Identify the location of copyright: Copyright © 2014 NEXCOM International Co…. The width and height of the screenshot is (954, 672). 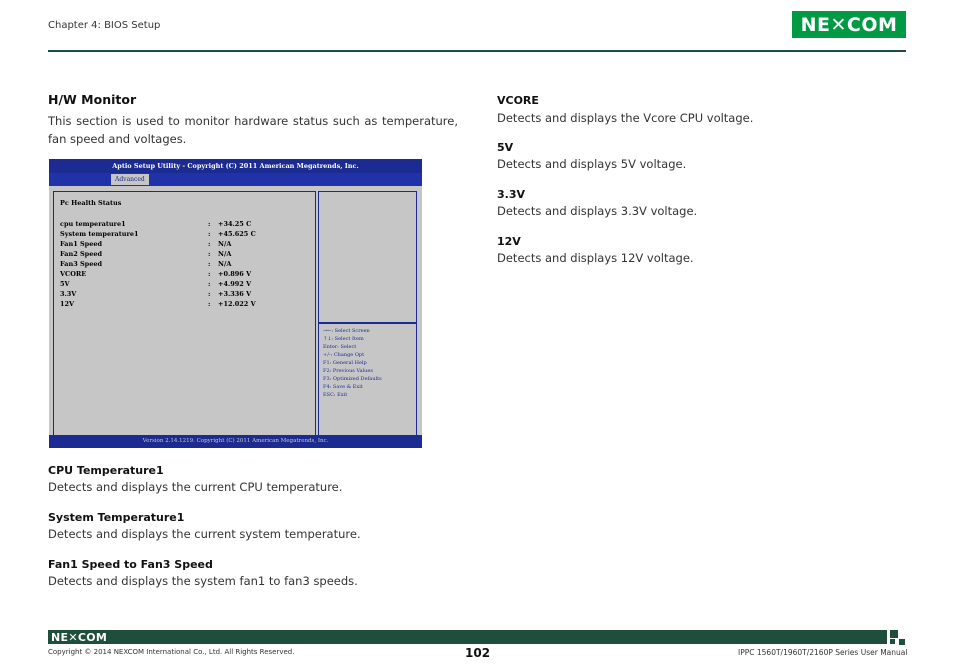
(171, 652).